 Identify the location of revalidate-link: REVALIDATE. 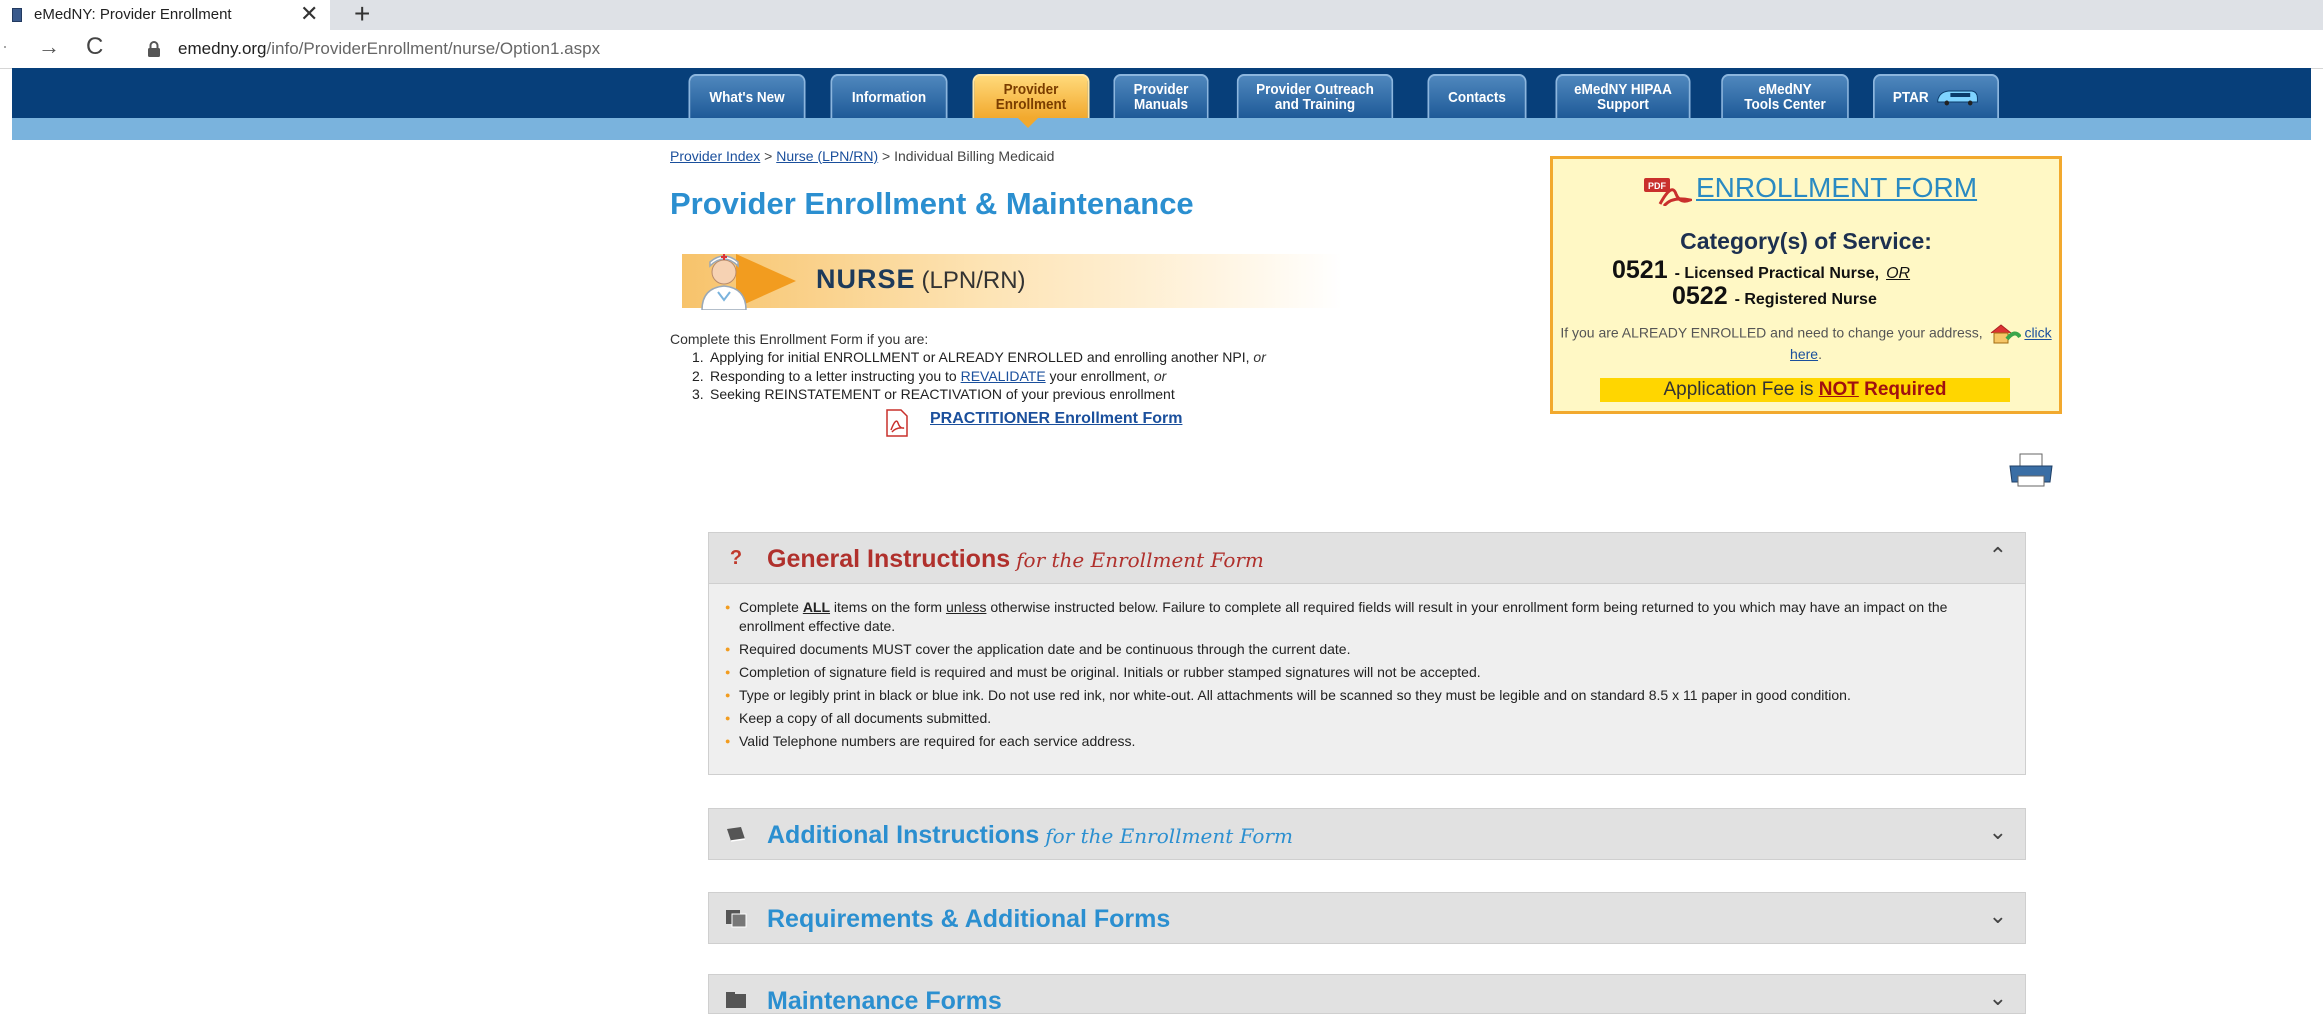
(1003, 376).